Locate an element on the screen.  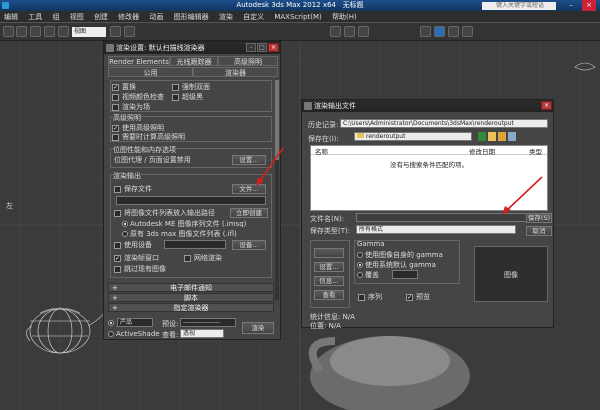
option-skip-existing: 跳过现有图像 is located at coordinates (140, 269).